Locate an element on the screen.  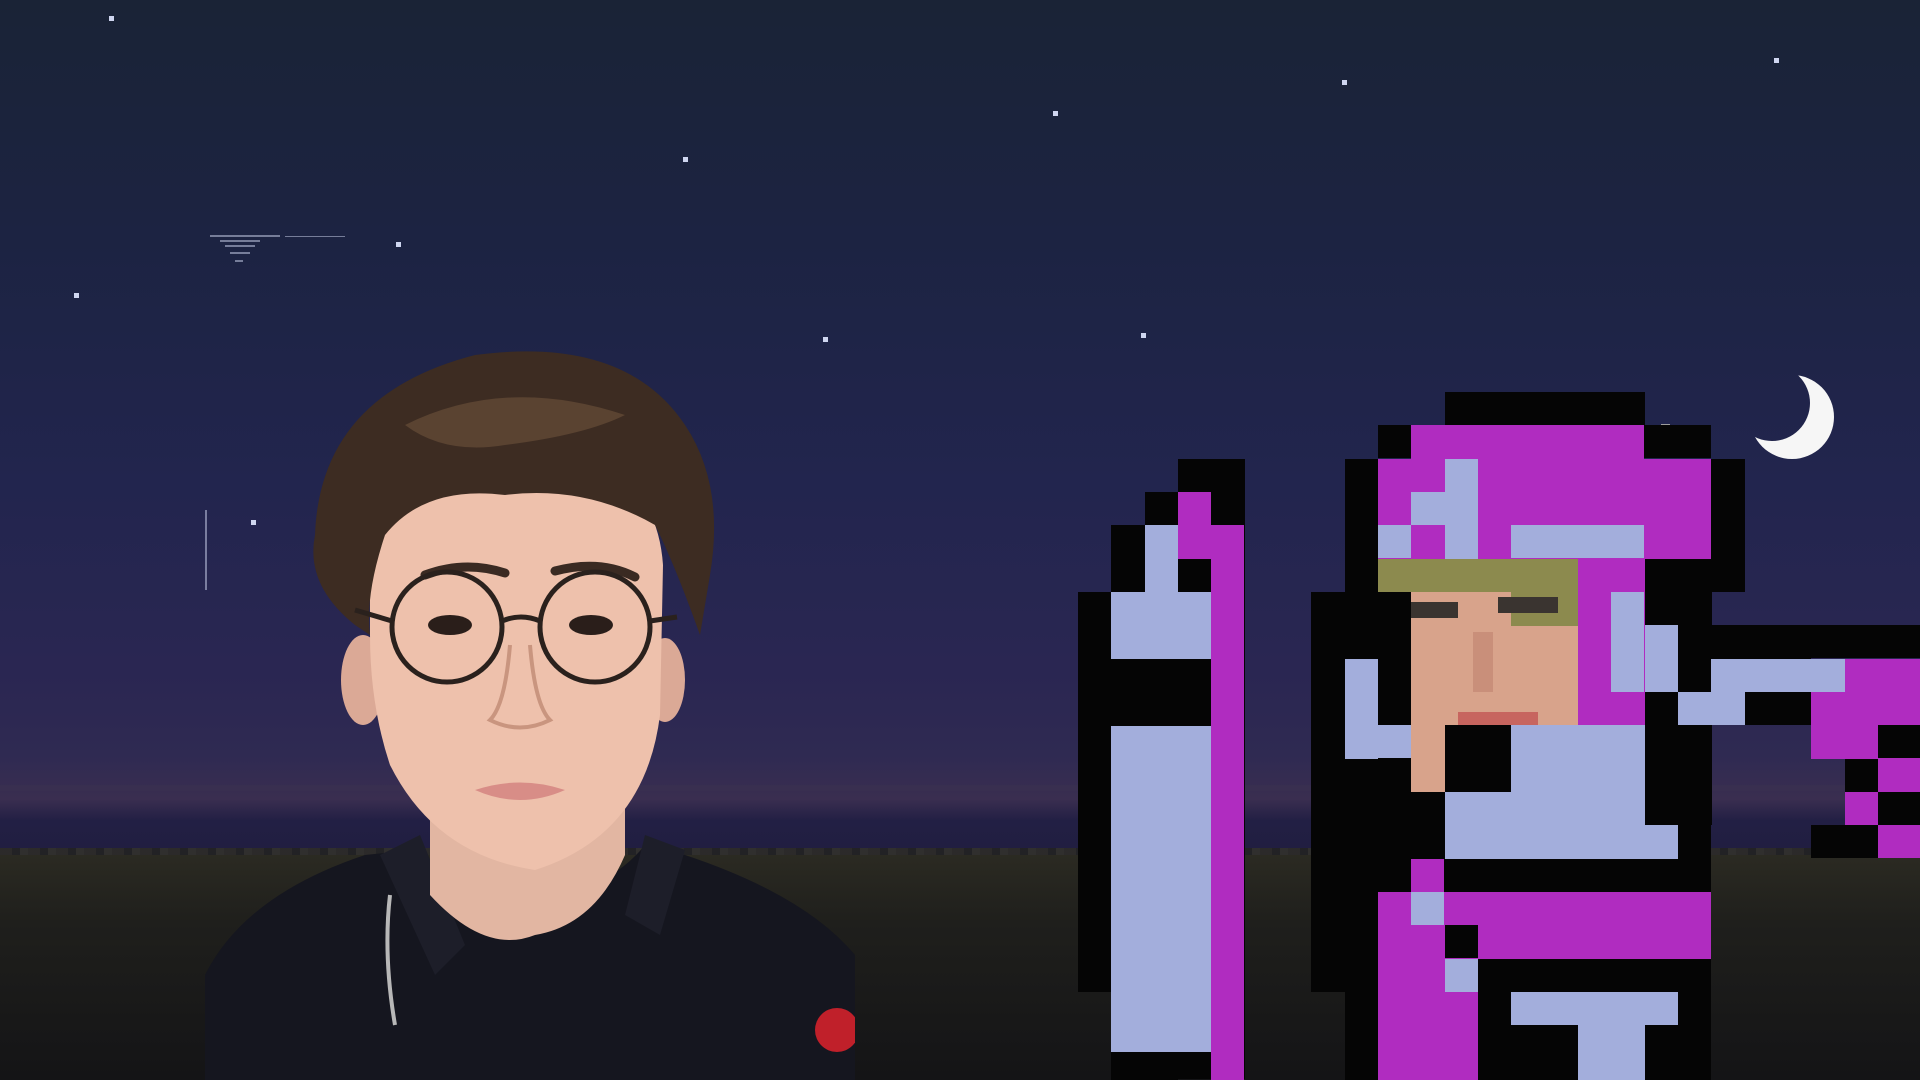
shield is located at coordinates (1161, 769).